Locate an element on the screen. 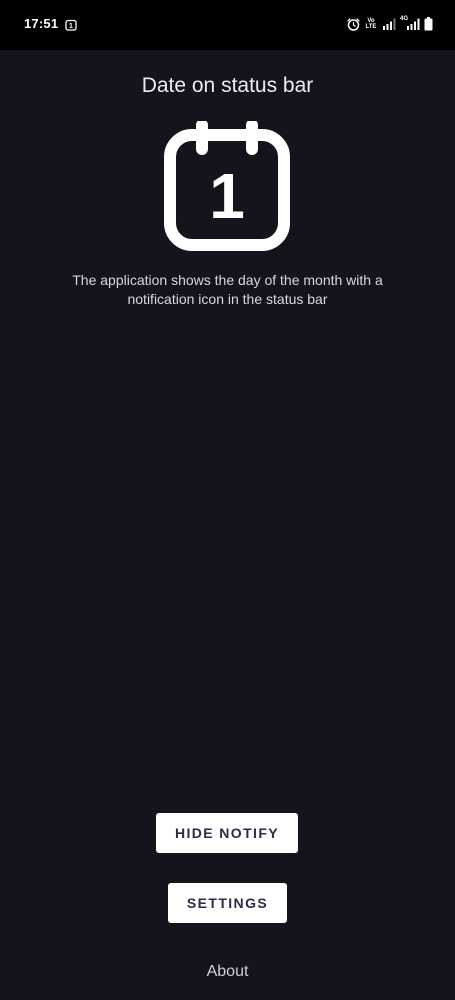 This screenshot has height=1000, width=455. about-link: About is located at coordinates (227, 972).